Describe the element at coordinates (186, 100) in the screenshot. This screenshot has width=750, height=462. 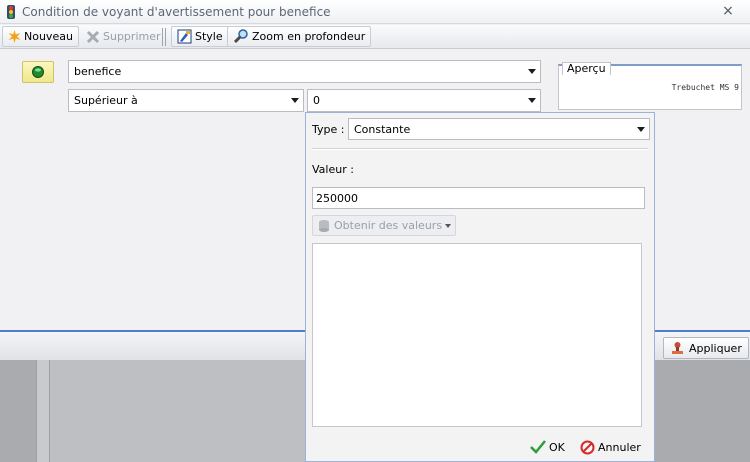
I see `operator-select: Supérieur à` at that location.